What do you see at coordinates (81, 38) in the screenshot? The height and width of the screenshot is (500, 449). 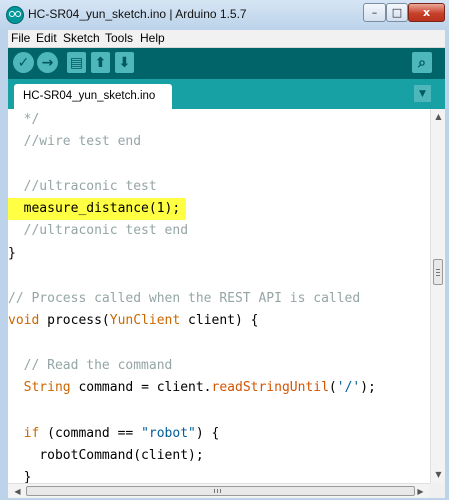 I see `menu-sketch: Sketch` at bounding box center [81, 38].